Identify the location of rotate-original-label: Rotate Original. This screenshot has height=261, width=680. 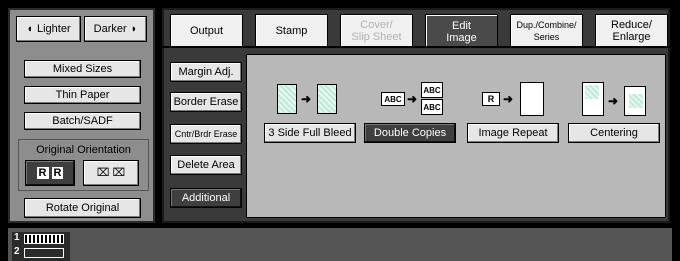
(82, 208).